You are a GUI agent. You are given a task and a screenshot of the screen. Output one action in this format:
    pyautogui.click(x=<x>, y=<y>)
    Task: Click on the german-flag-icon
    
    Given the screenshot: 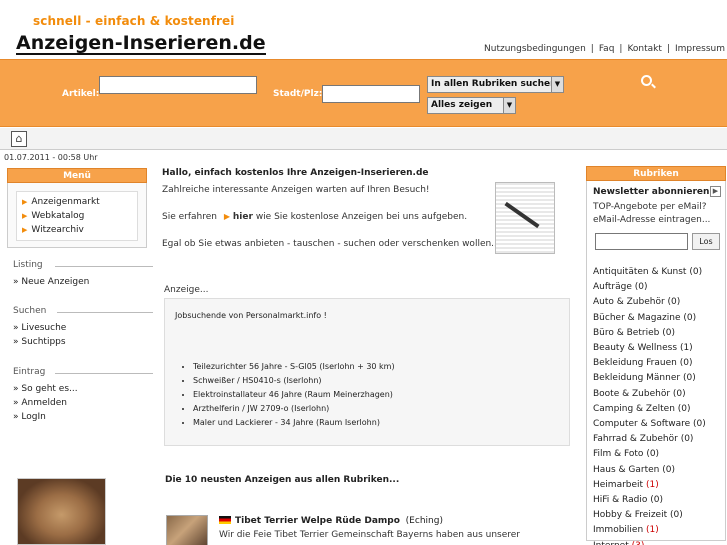 What is the action you would take?
    pyautogui.click(x=225, y=520)
    